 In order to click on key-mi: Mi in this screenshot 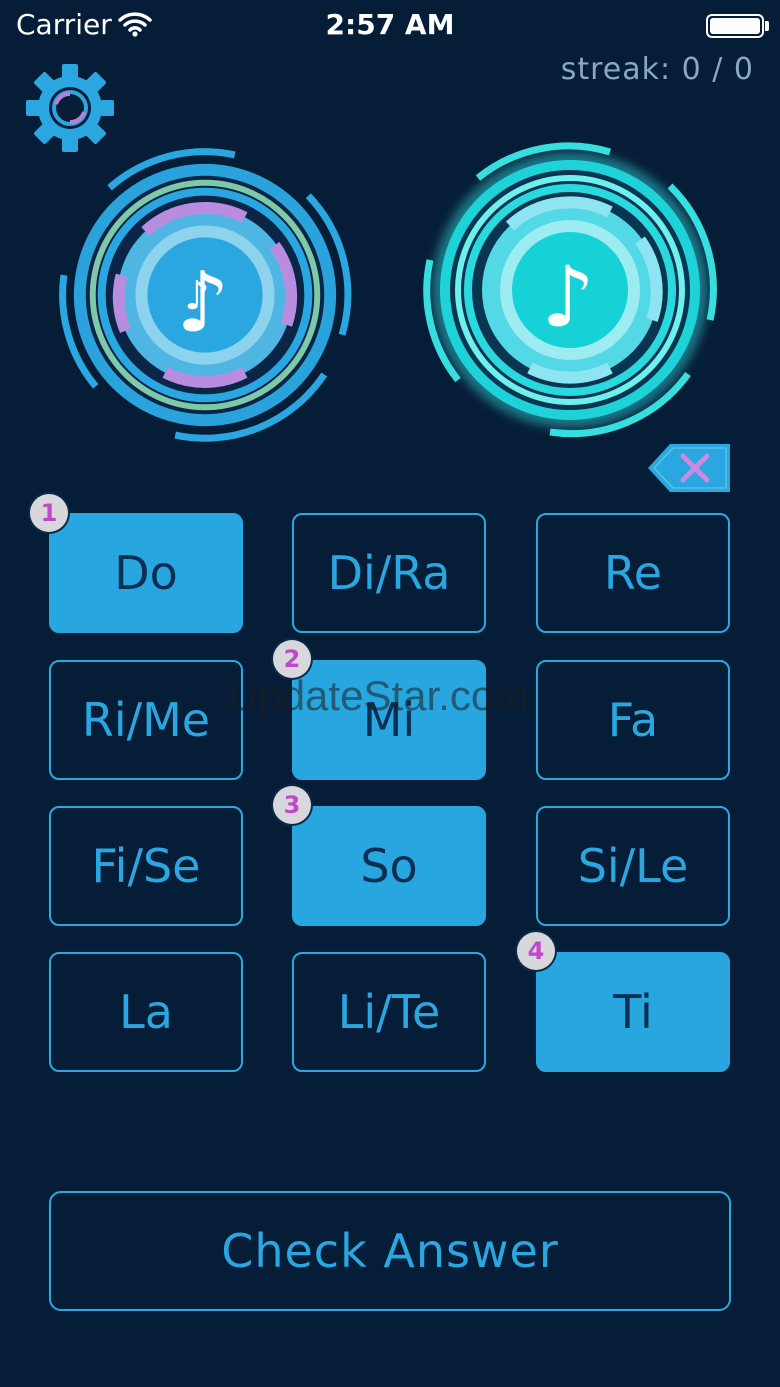, I will do `click(389, 720)`.